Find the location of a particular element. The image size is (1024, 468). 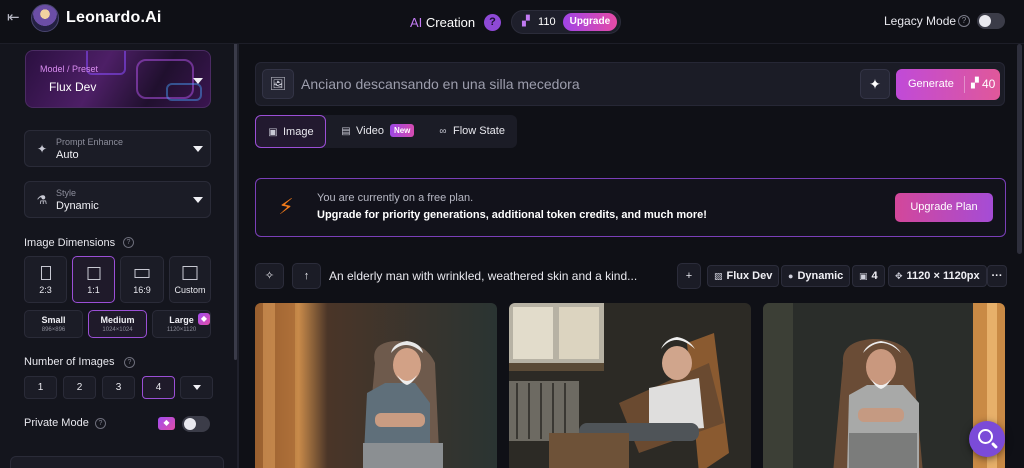

brand-name: Leonardo.Ai is located at coordinates (114, 17).